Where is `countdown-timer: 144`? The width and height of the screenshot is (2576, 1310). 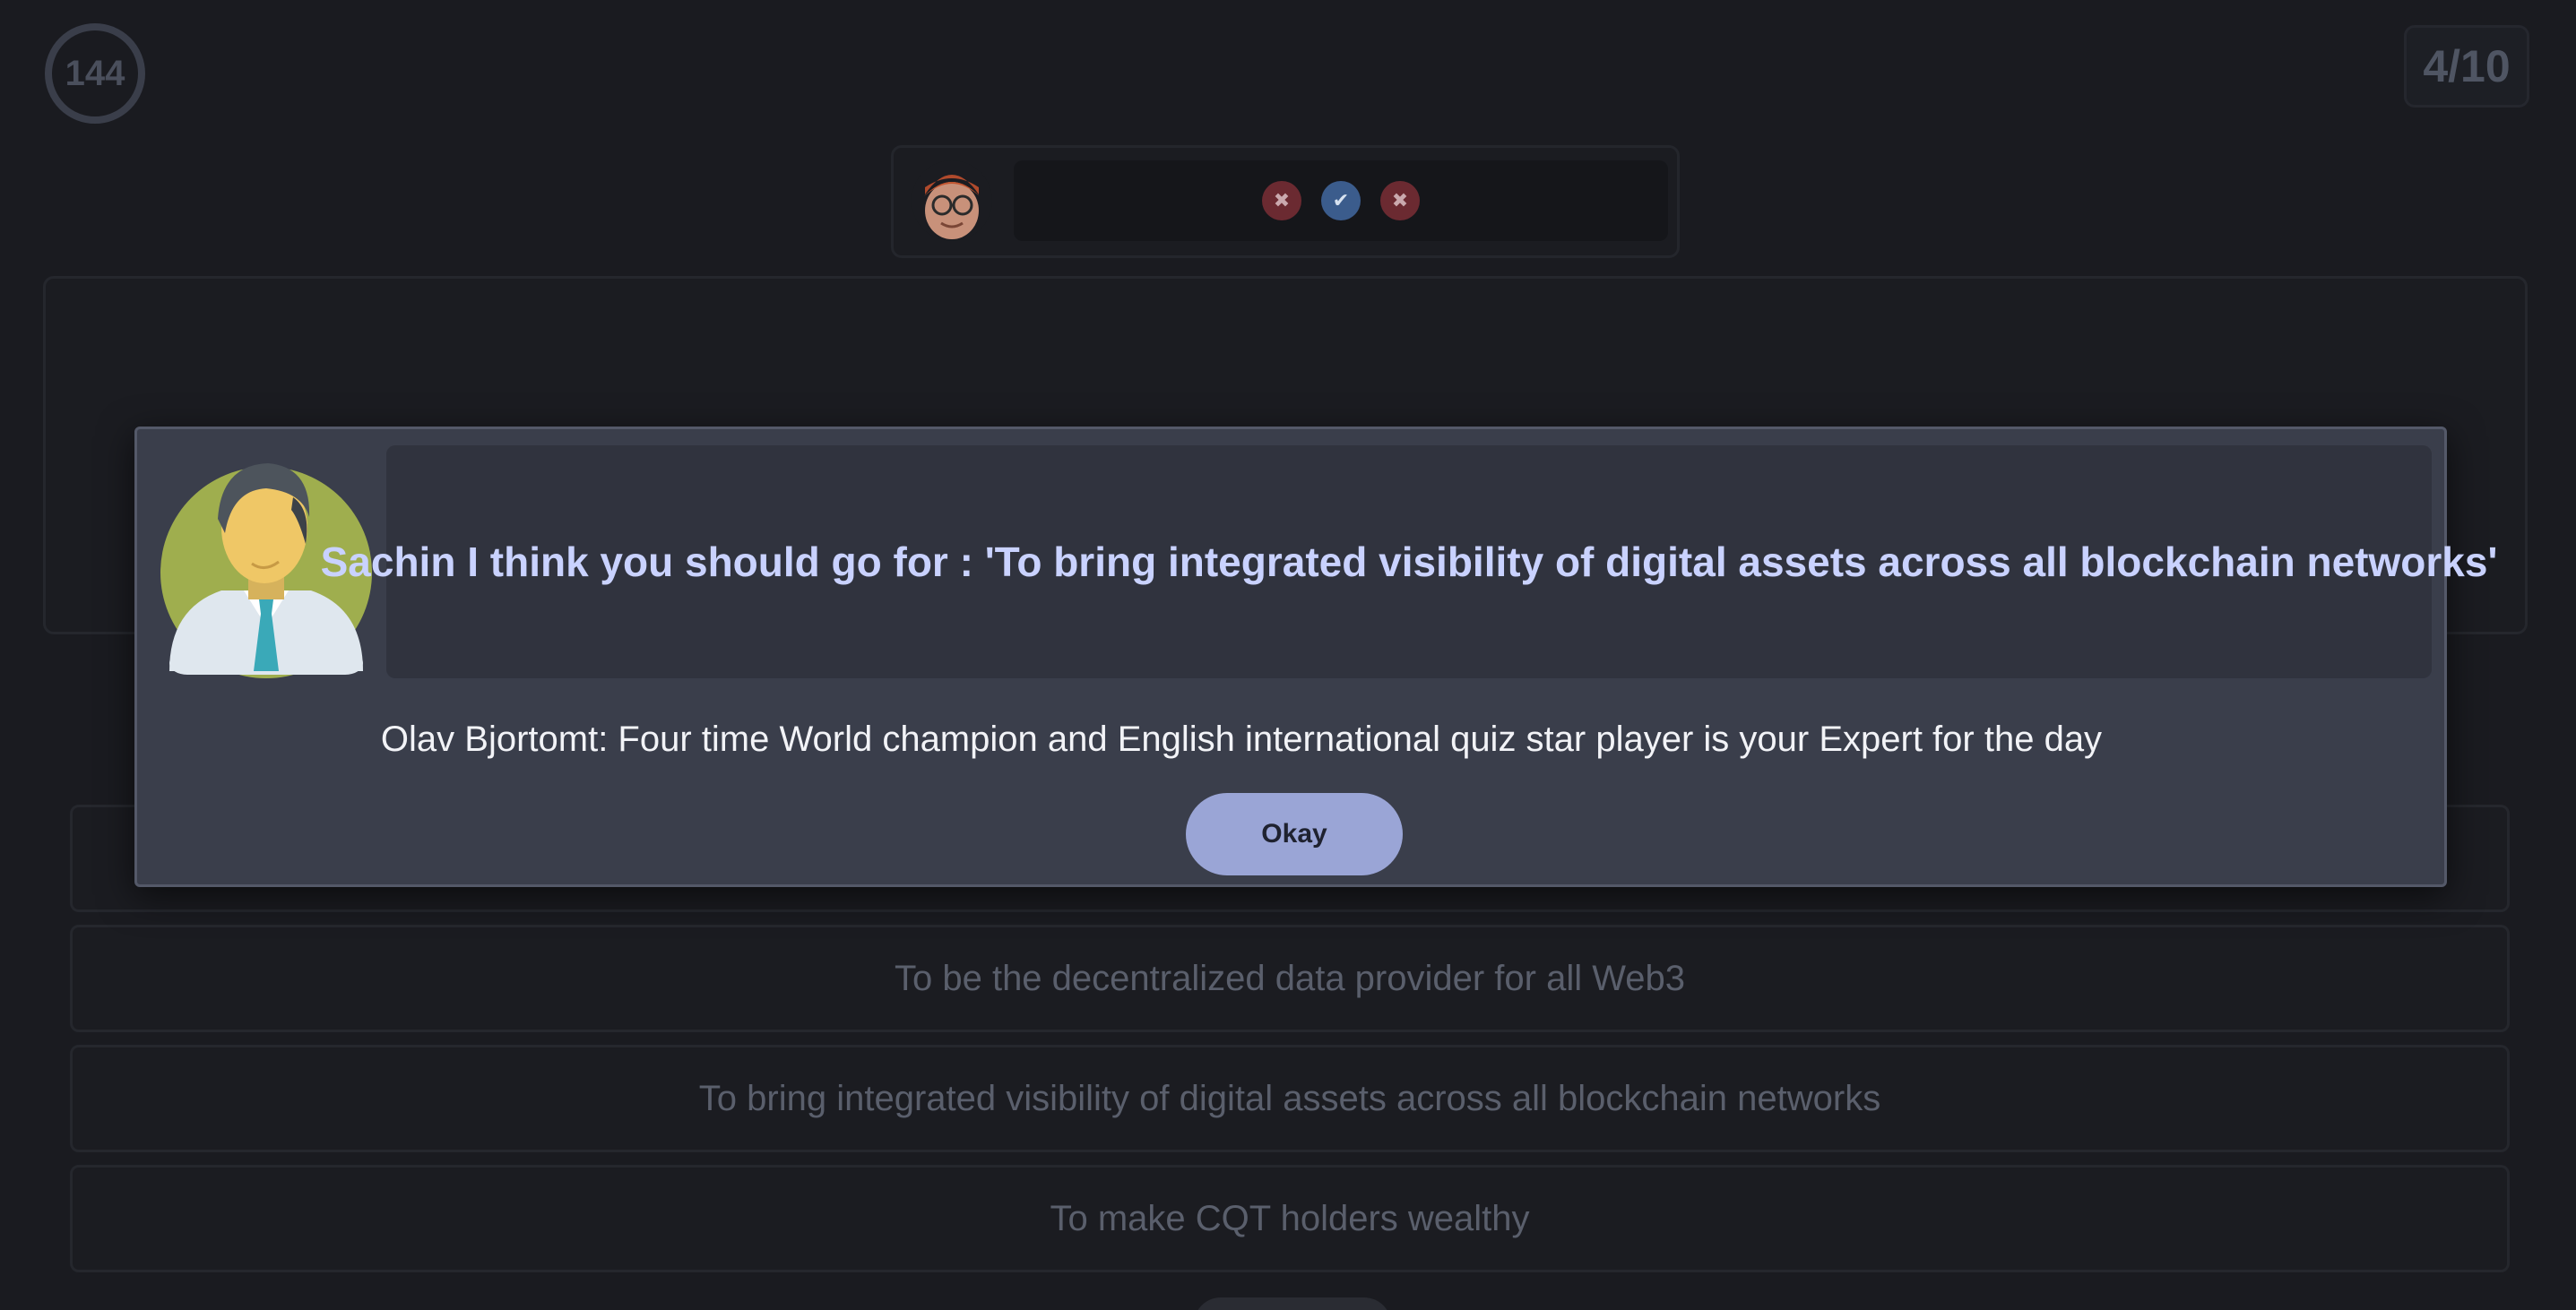
countdown-timer: 144 is located at coordinates (95, 73).